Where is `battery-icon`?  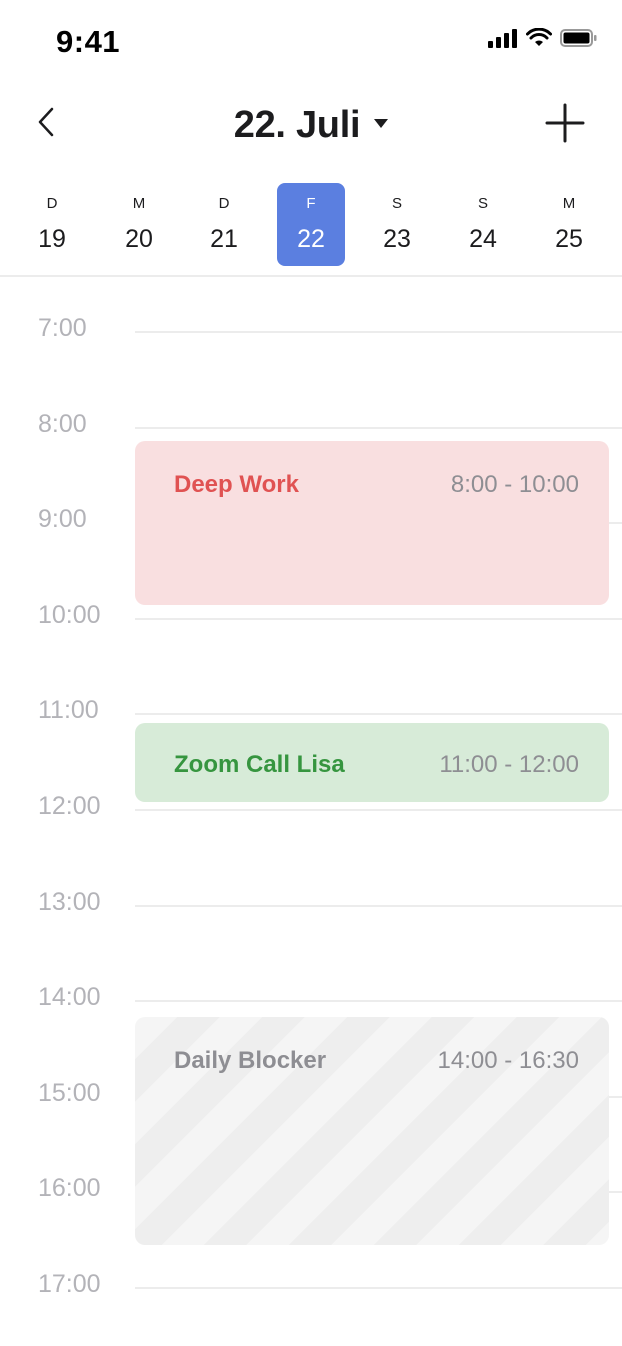 battery-icon is located at coordinates (579, 38).